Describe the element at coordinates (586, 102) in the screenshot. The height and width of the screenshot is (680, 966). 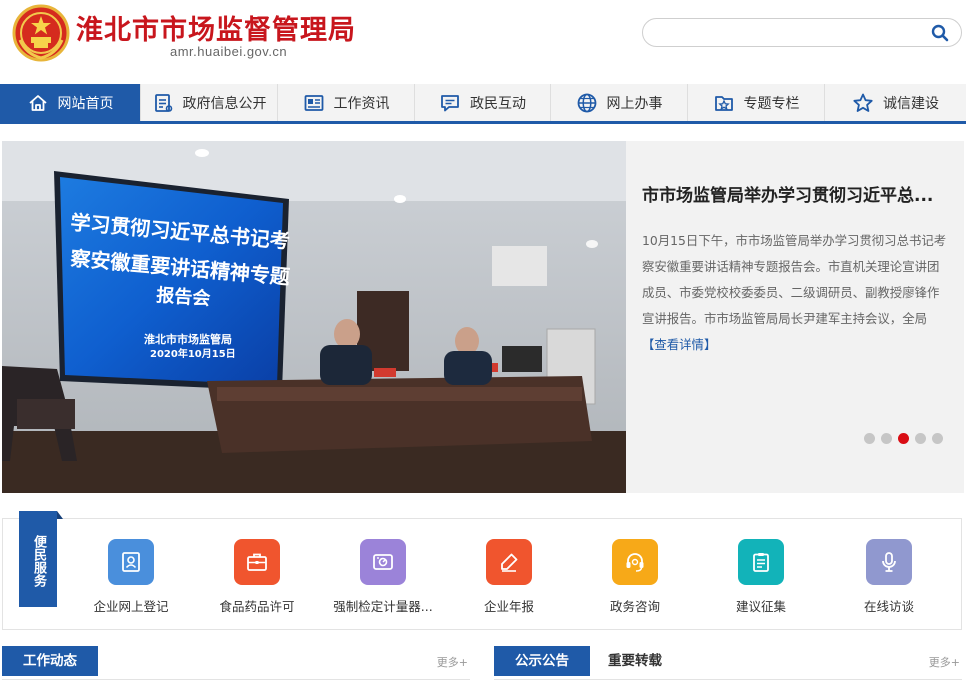
I see `globe-icon` at that location.